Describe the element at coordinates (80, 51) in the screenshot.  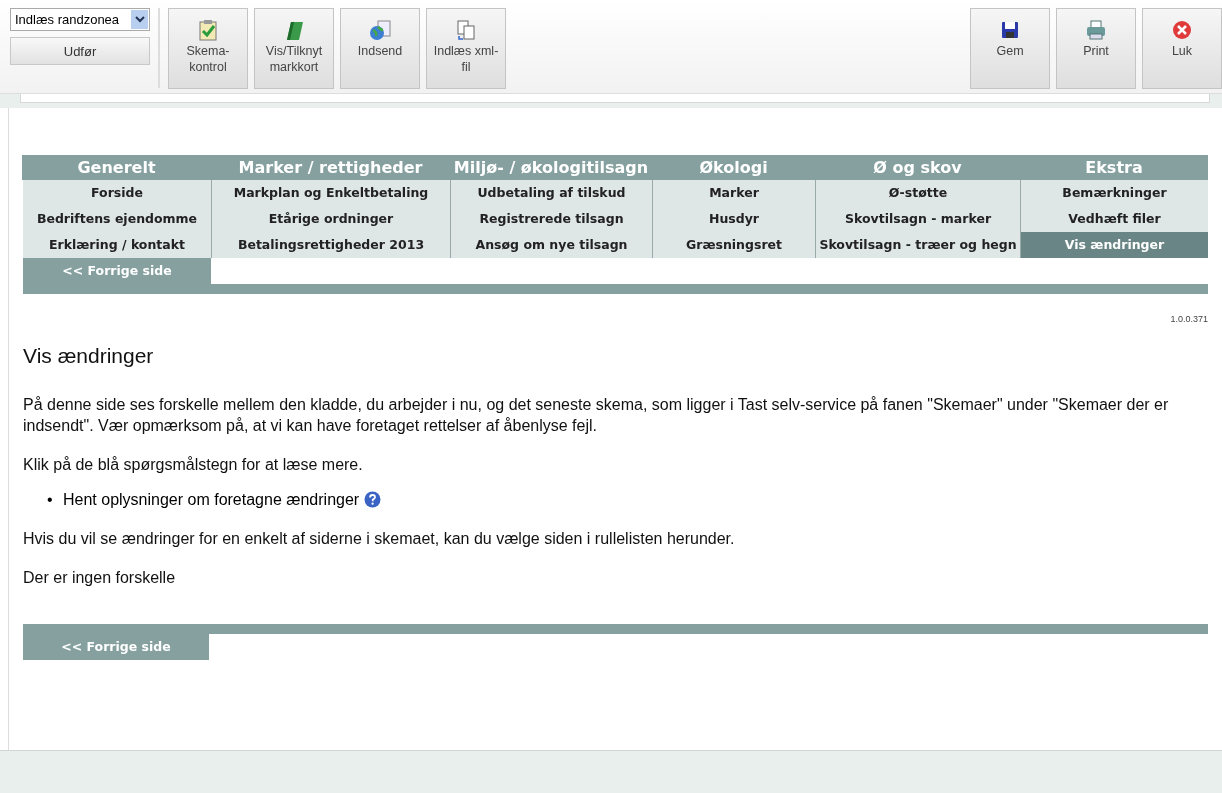
I see `run-button: Udfør` at that location.